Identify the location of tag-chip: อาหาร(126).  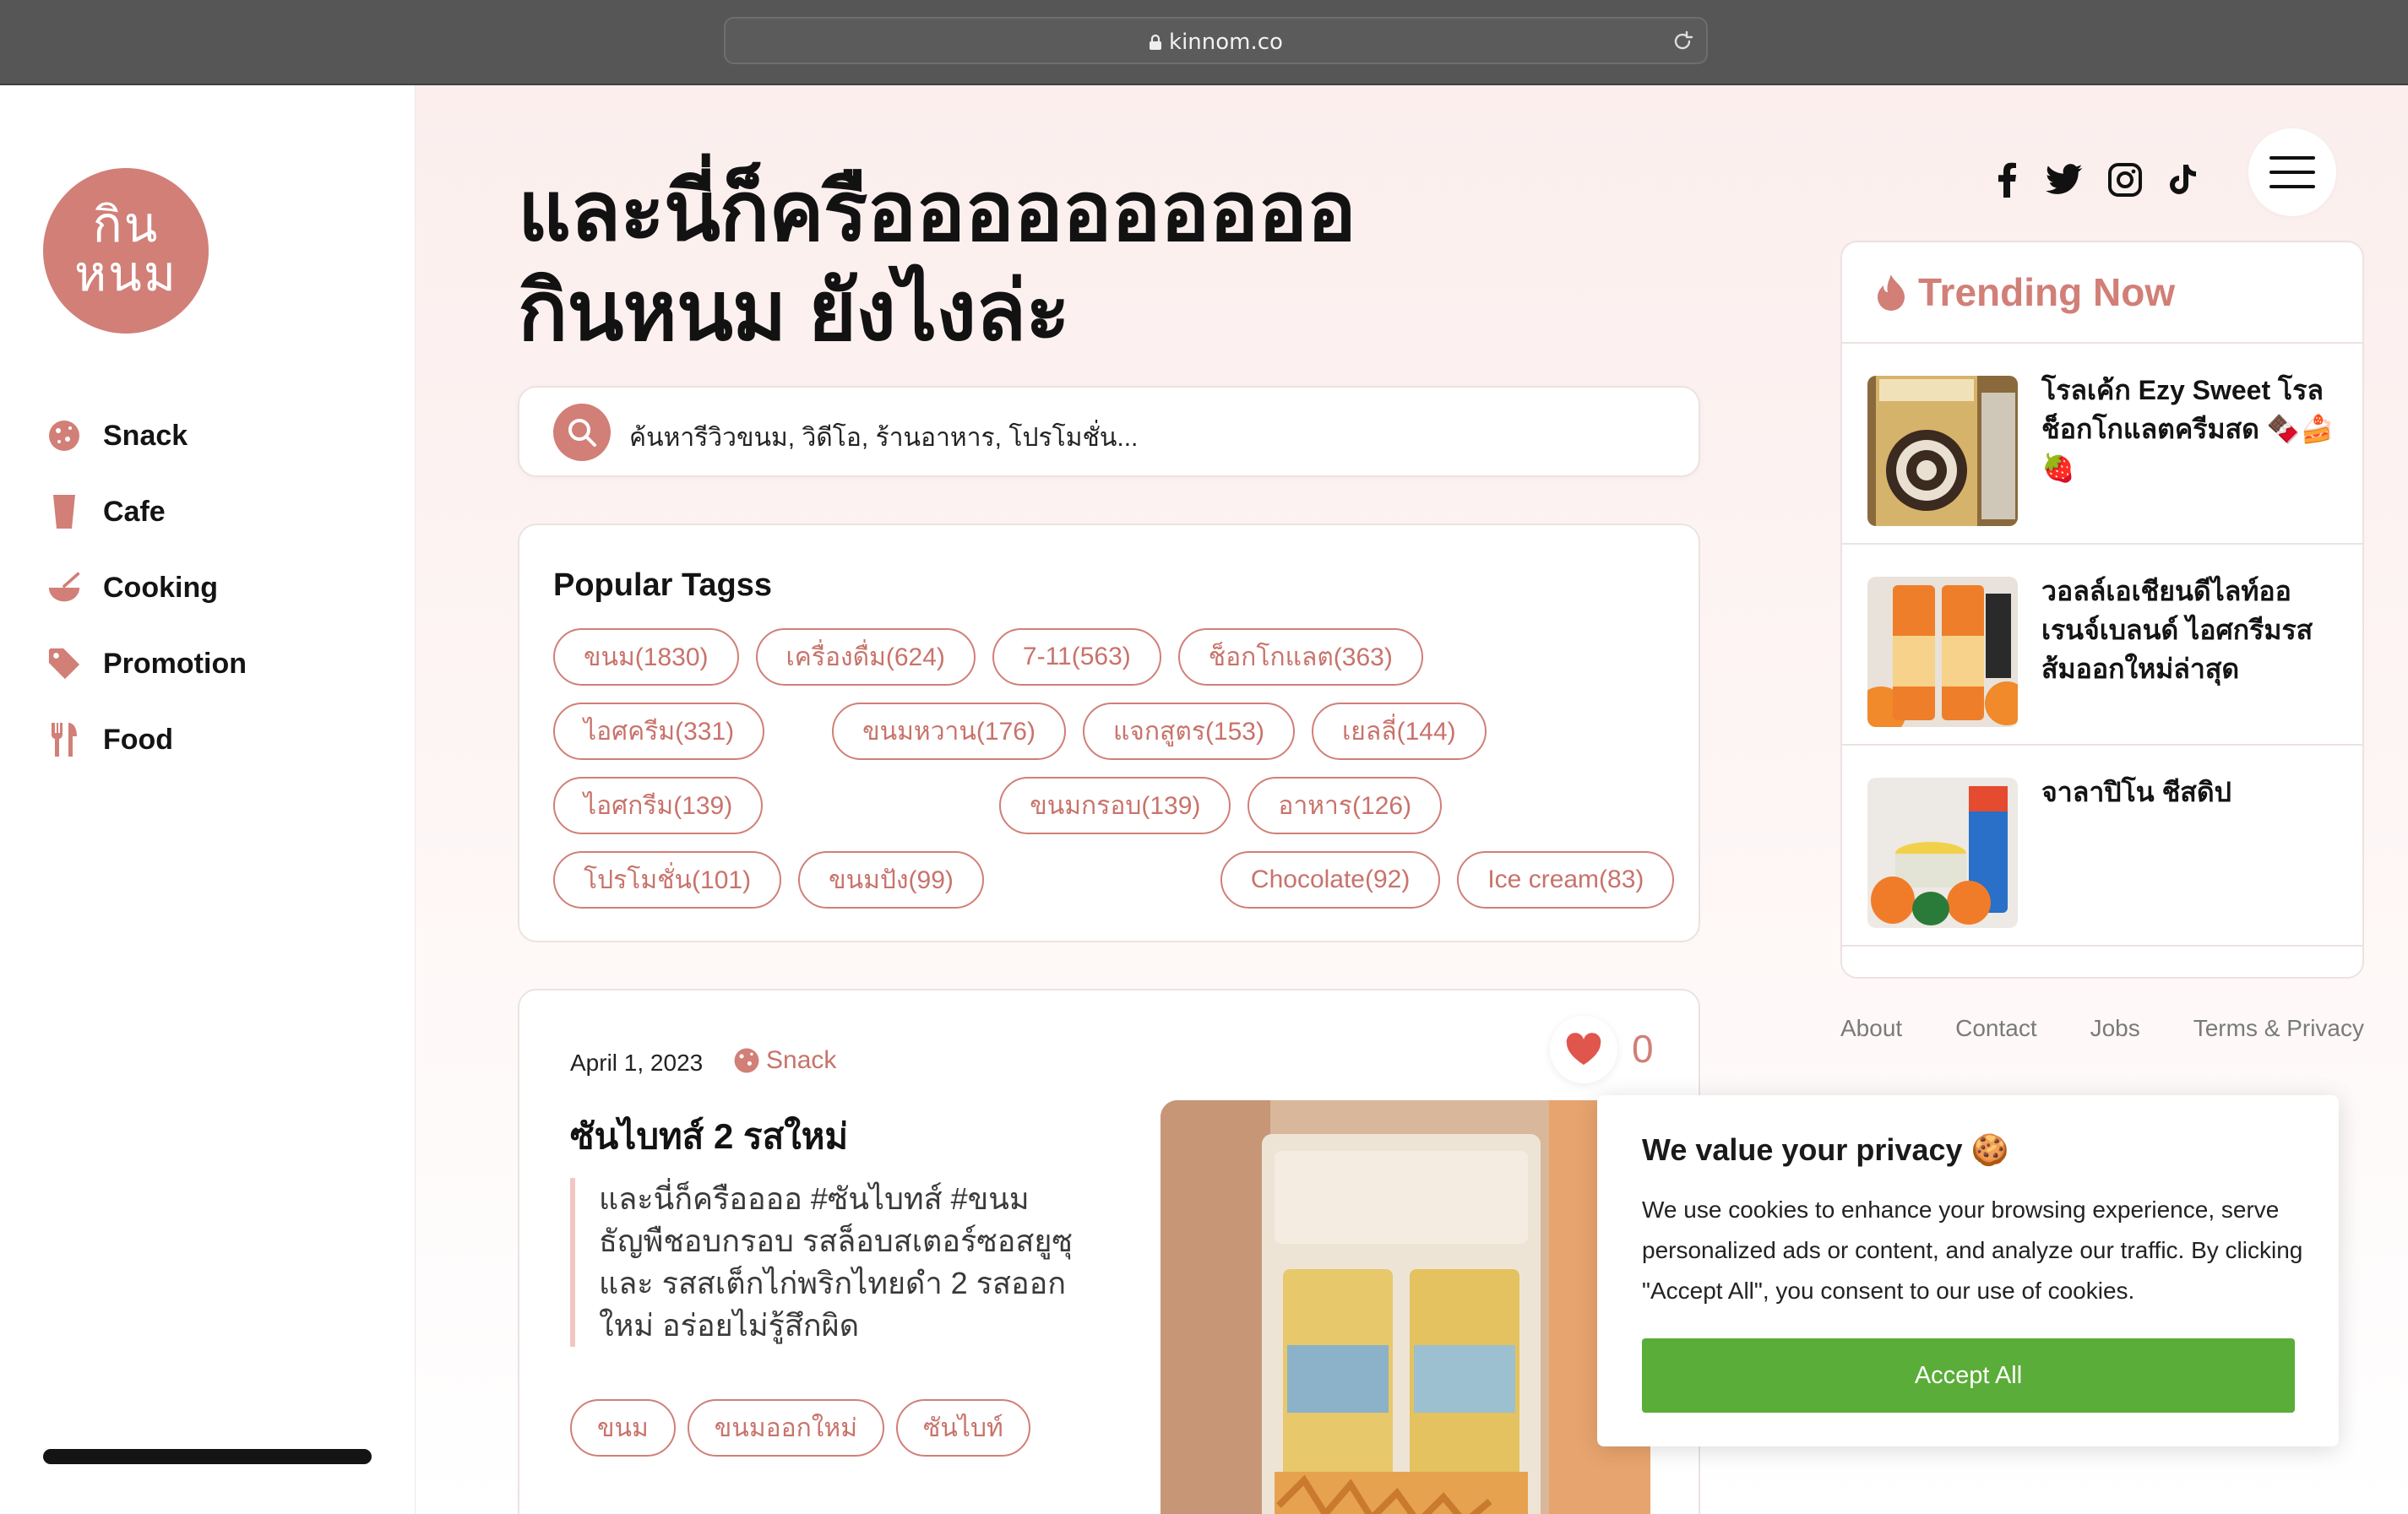
(1345, 805).